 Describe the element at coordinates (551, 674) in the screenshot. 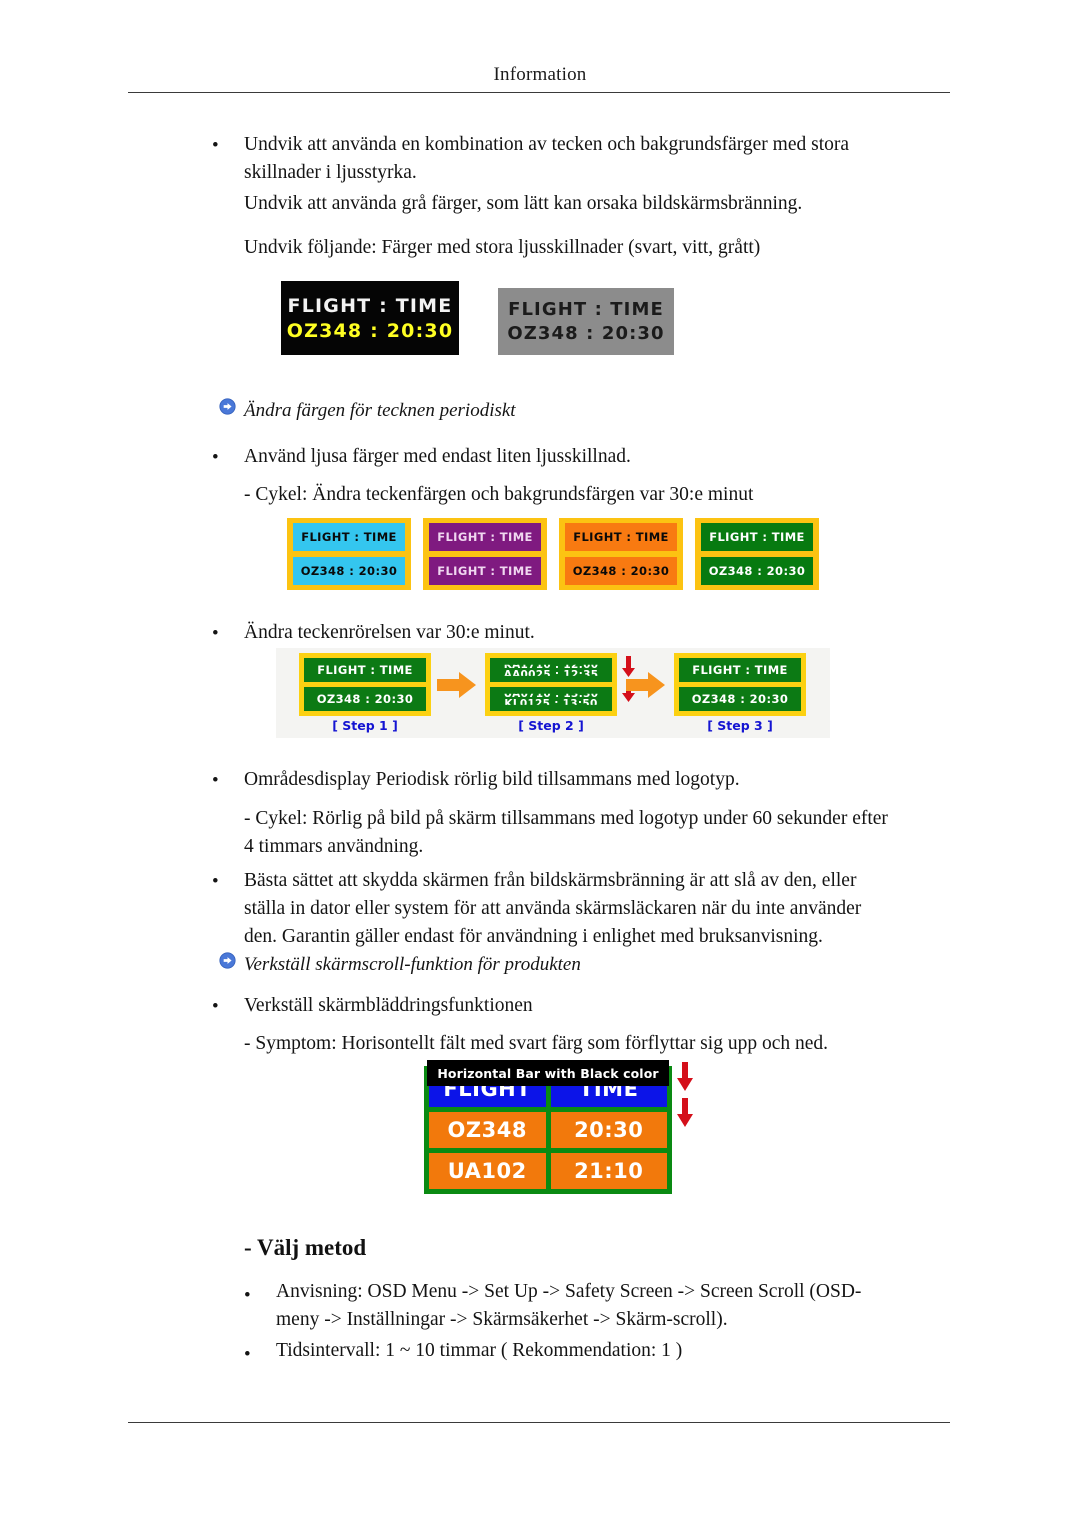

I see `scroll-line-bottom: AA0025 : 12:35` at that location.